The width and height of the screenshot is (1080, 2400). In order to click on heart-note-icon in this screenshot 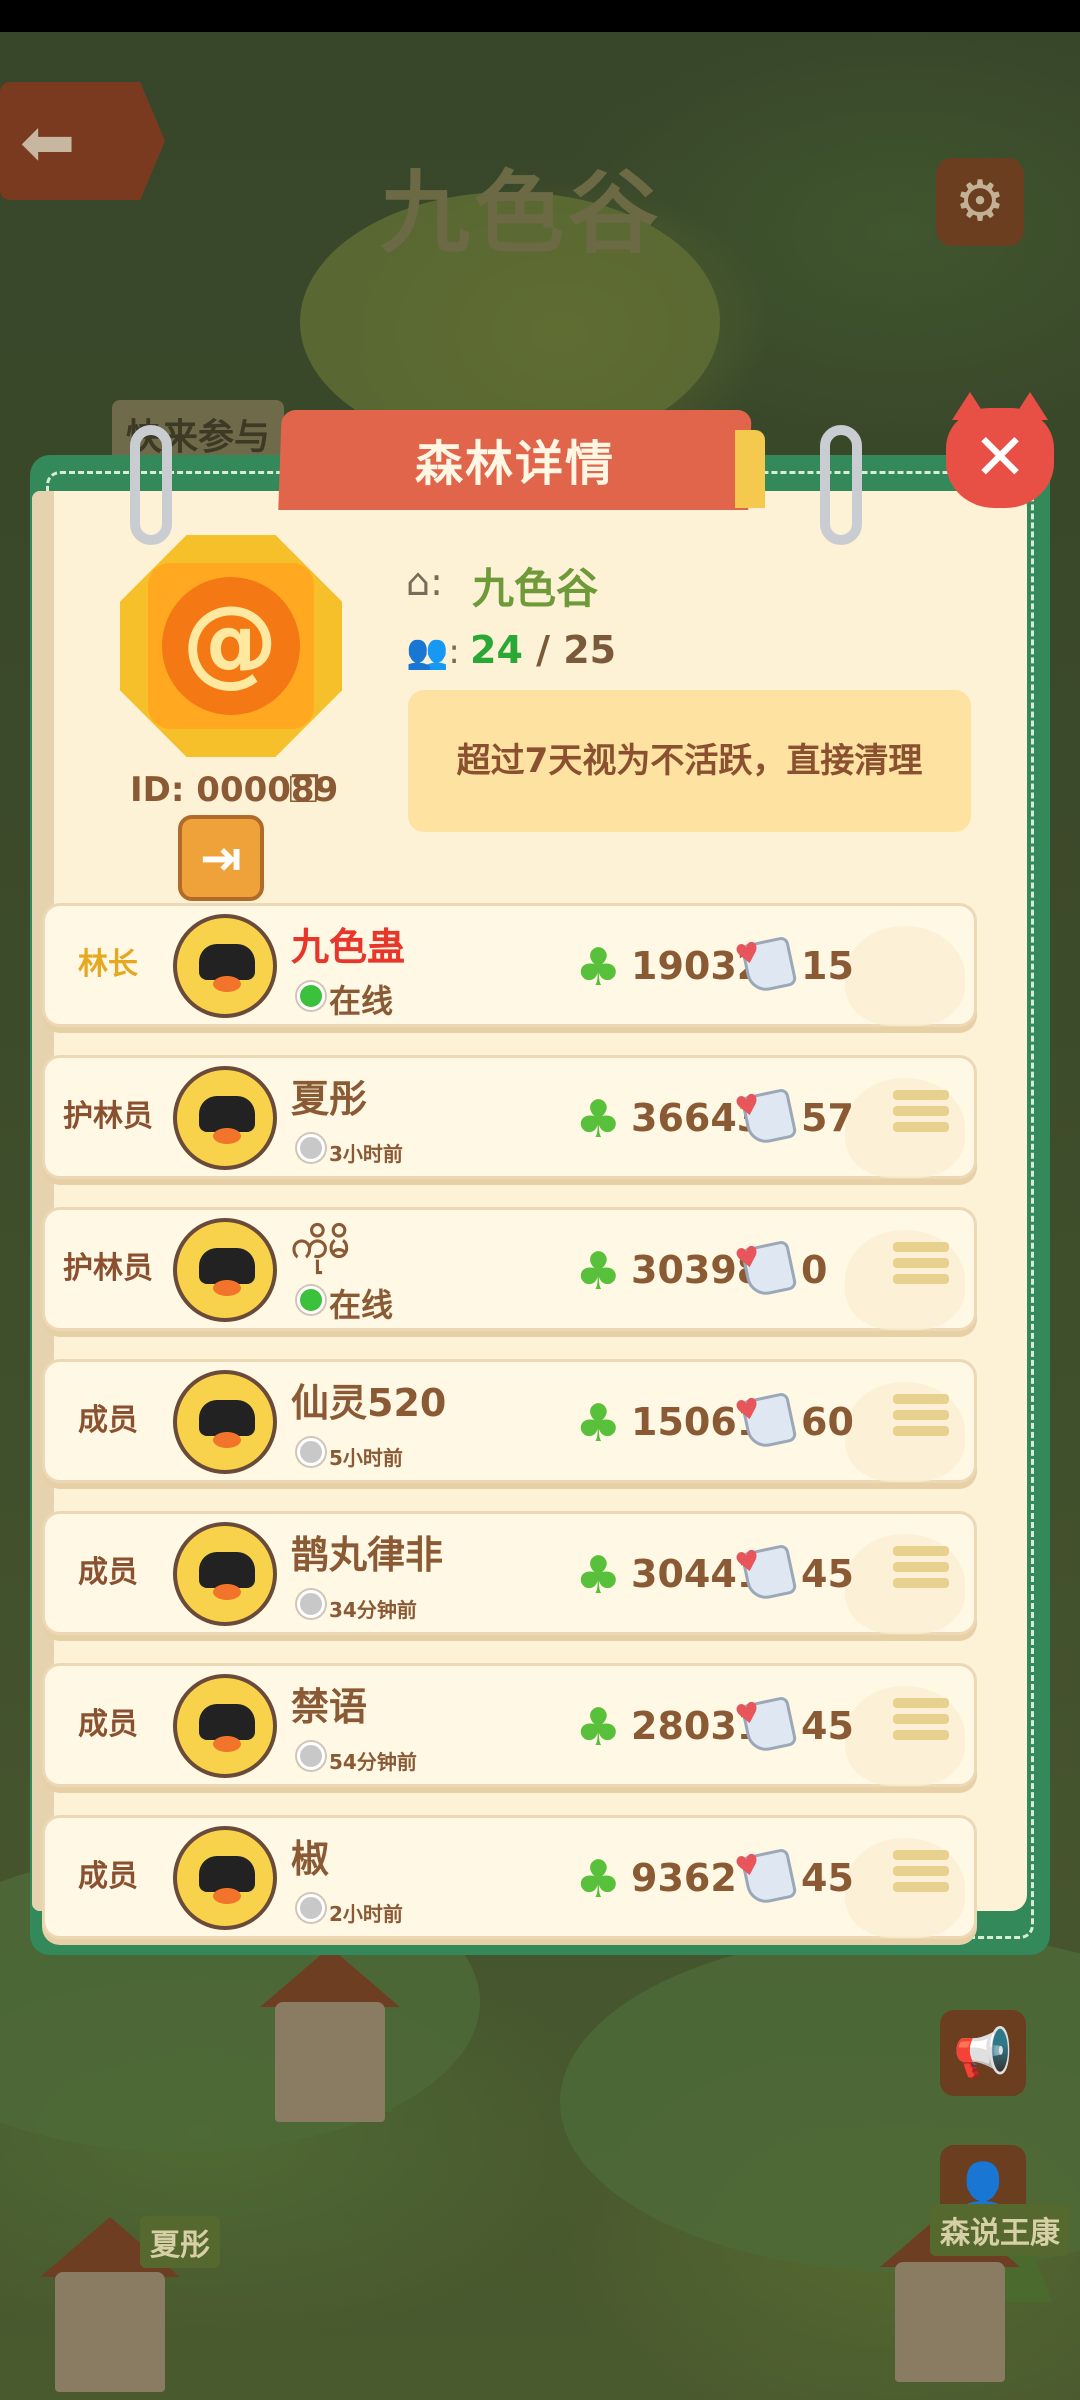, I will do `click(769, 1877)`.